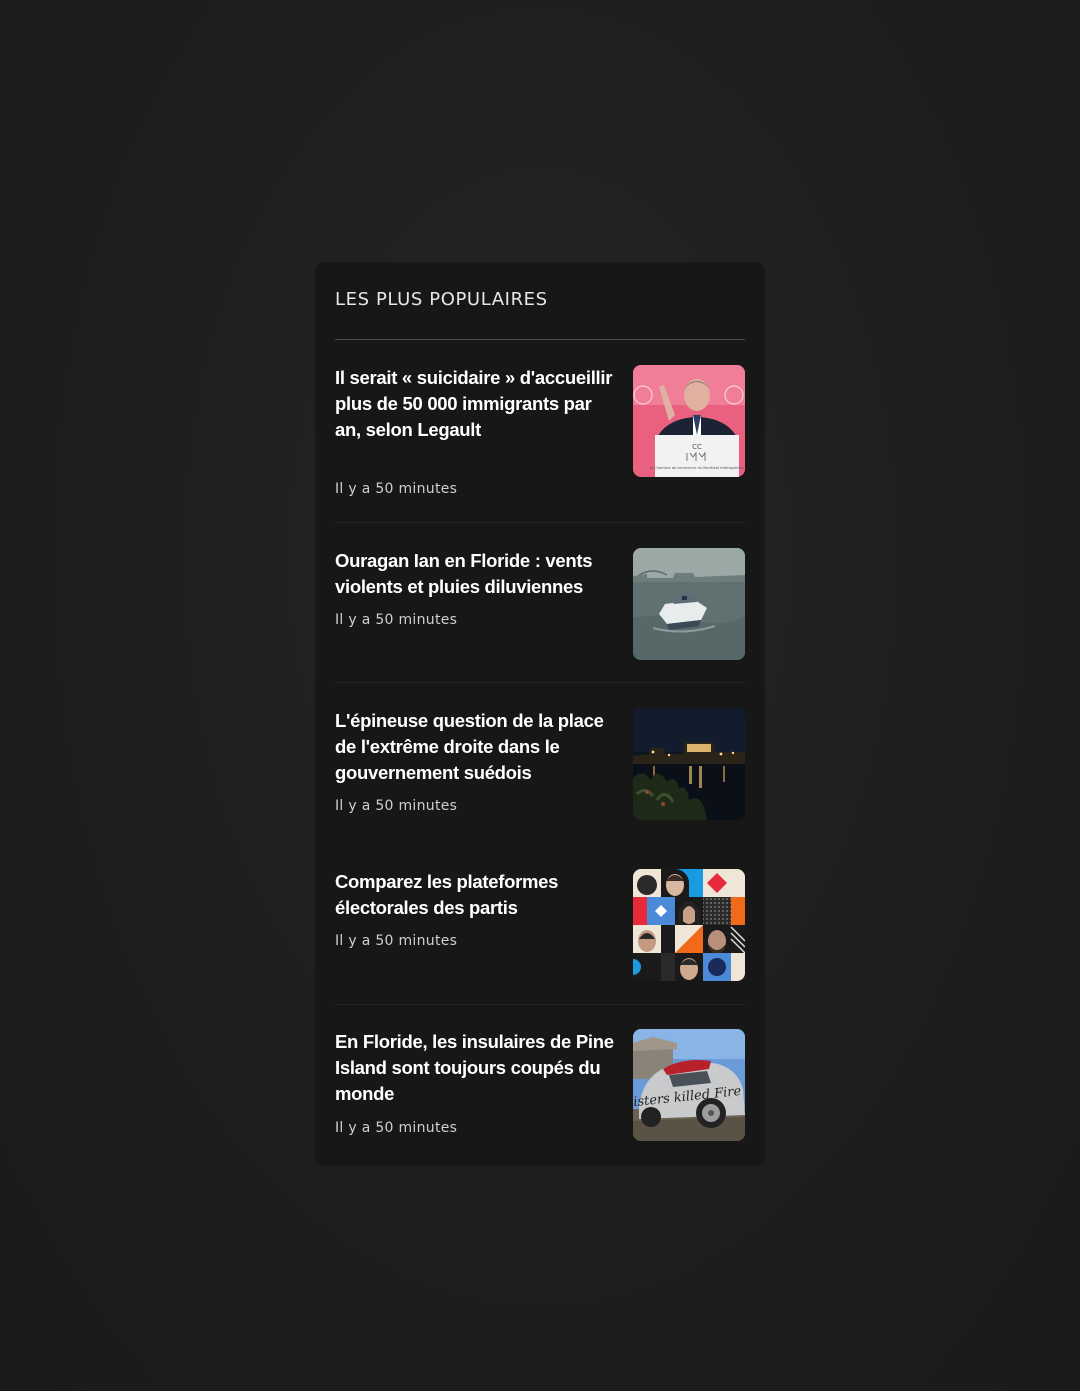  What do you see at coordinates (540, 339) in the screenshot?
I see `title-divider` at bounding box center [540, 339].